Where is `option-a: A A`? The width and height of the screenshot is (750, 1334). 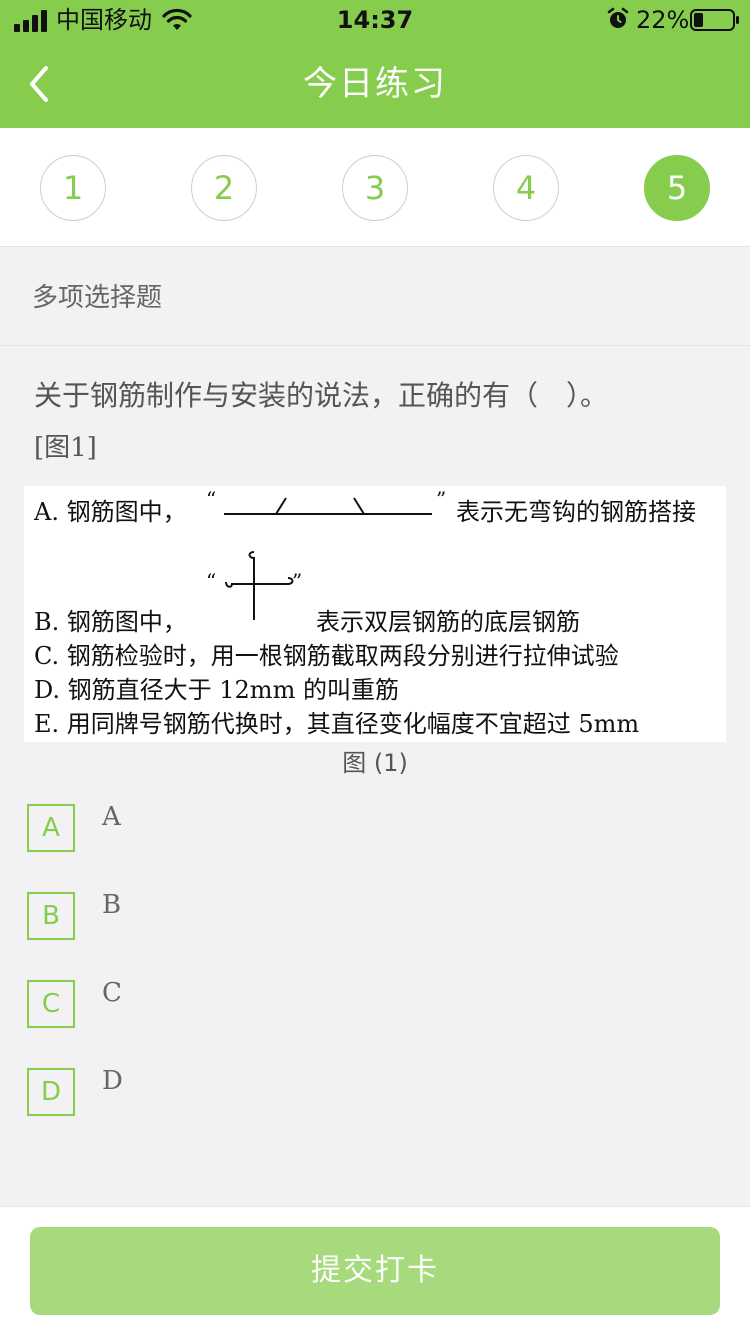
option-a: A A is located at coordinates (372, 828).